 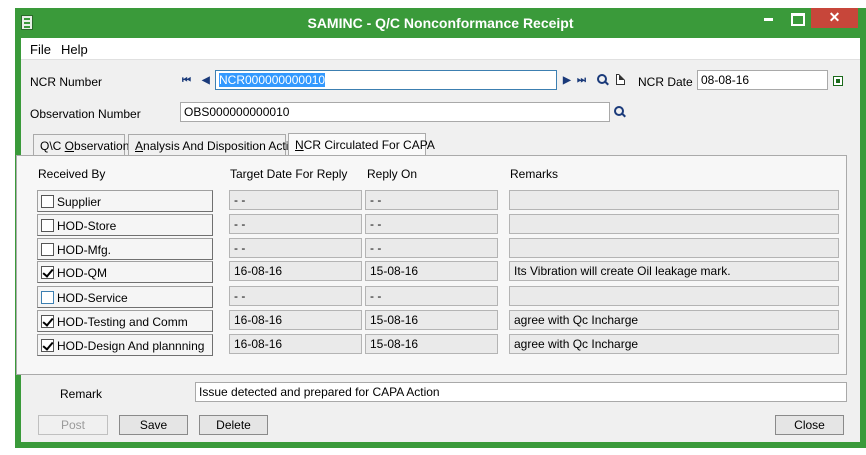 I want to click on received-by-hod-store: HOD-Store, so click(x=125, y=225).